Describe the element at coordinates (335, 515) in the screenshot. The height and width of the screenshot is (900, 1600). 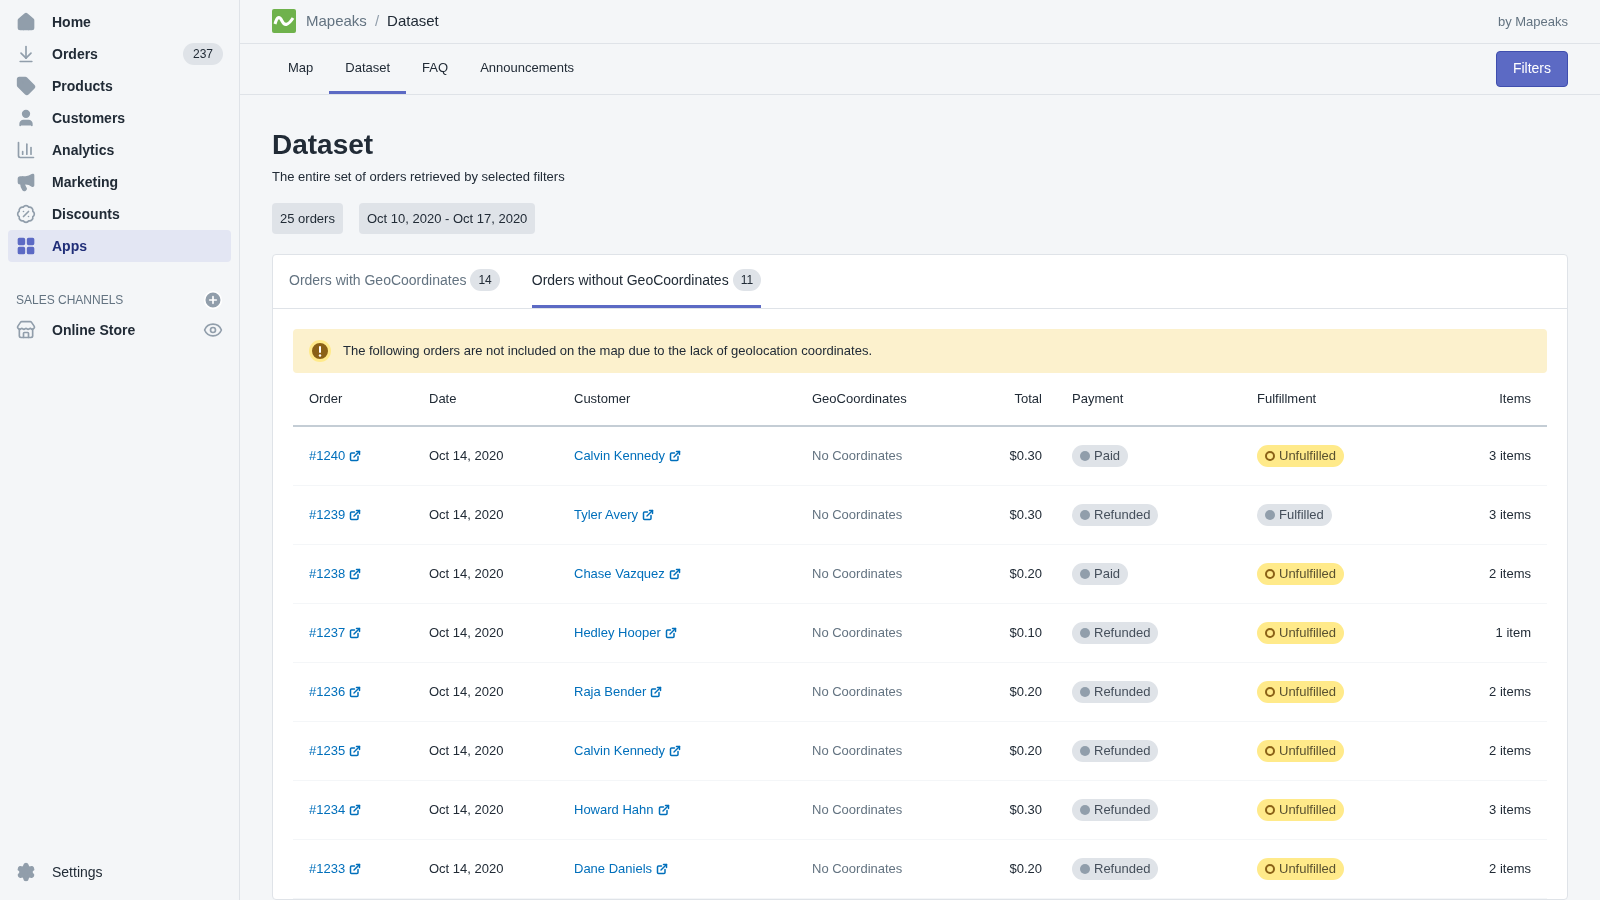
I see `order-link: #1239` at that location.